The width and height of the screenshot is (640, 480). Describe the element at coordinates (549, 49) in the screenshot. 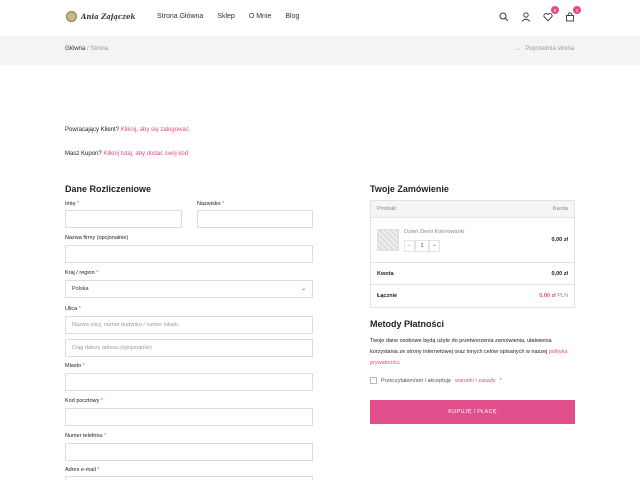

I see `previous-page-label: Poprzednia strona` at that location.